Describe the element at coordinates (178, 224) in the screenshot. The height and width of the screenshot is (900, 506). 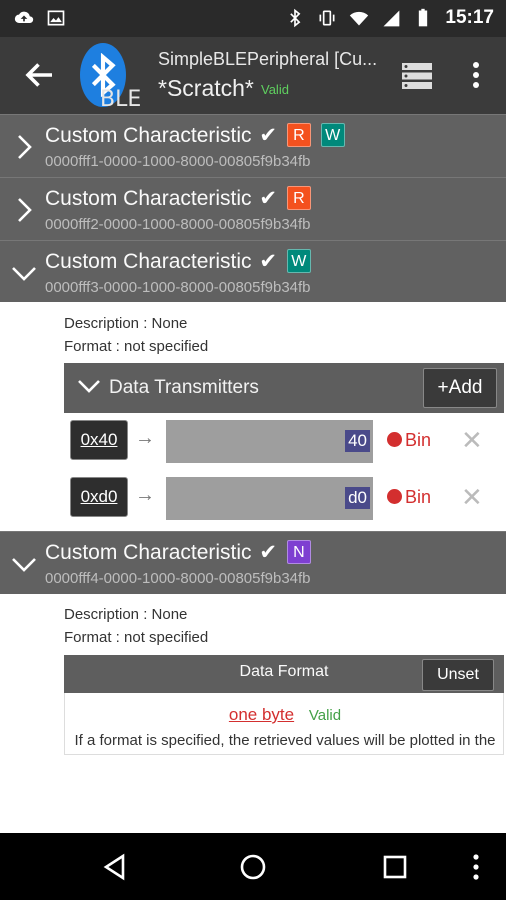
I see `characteristic-uuid: 0000fff2-0000-1000-8000-00805f9b34fb` at that location.